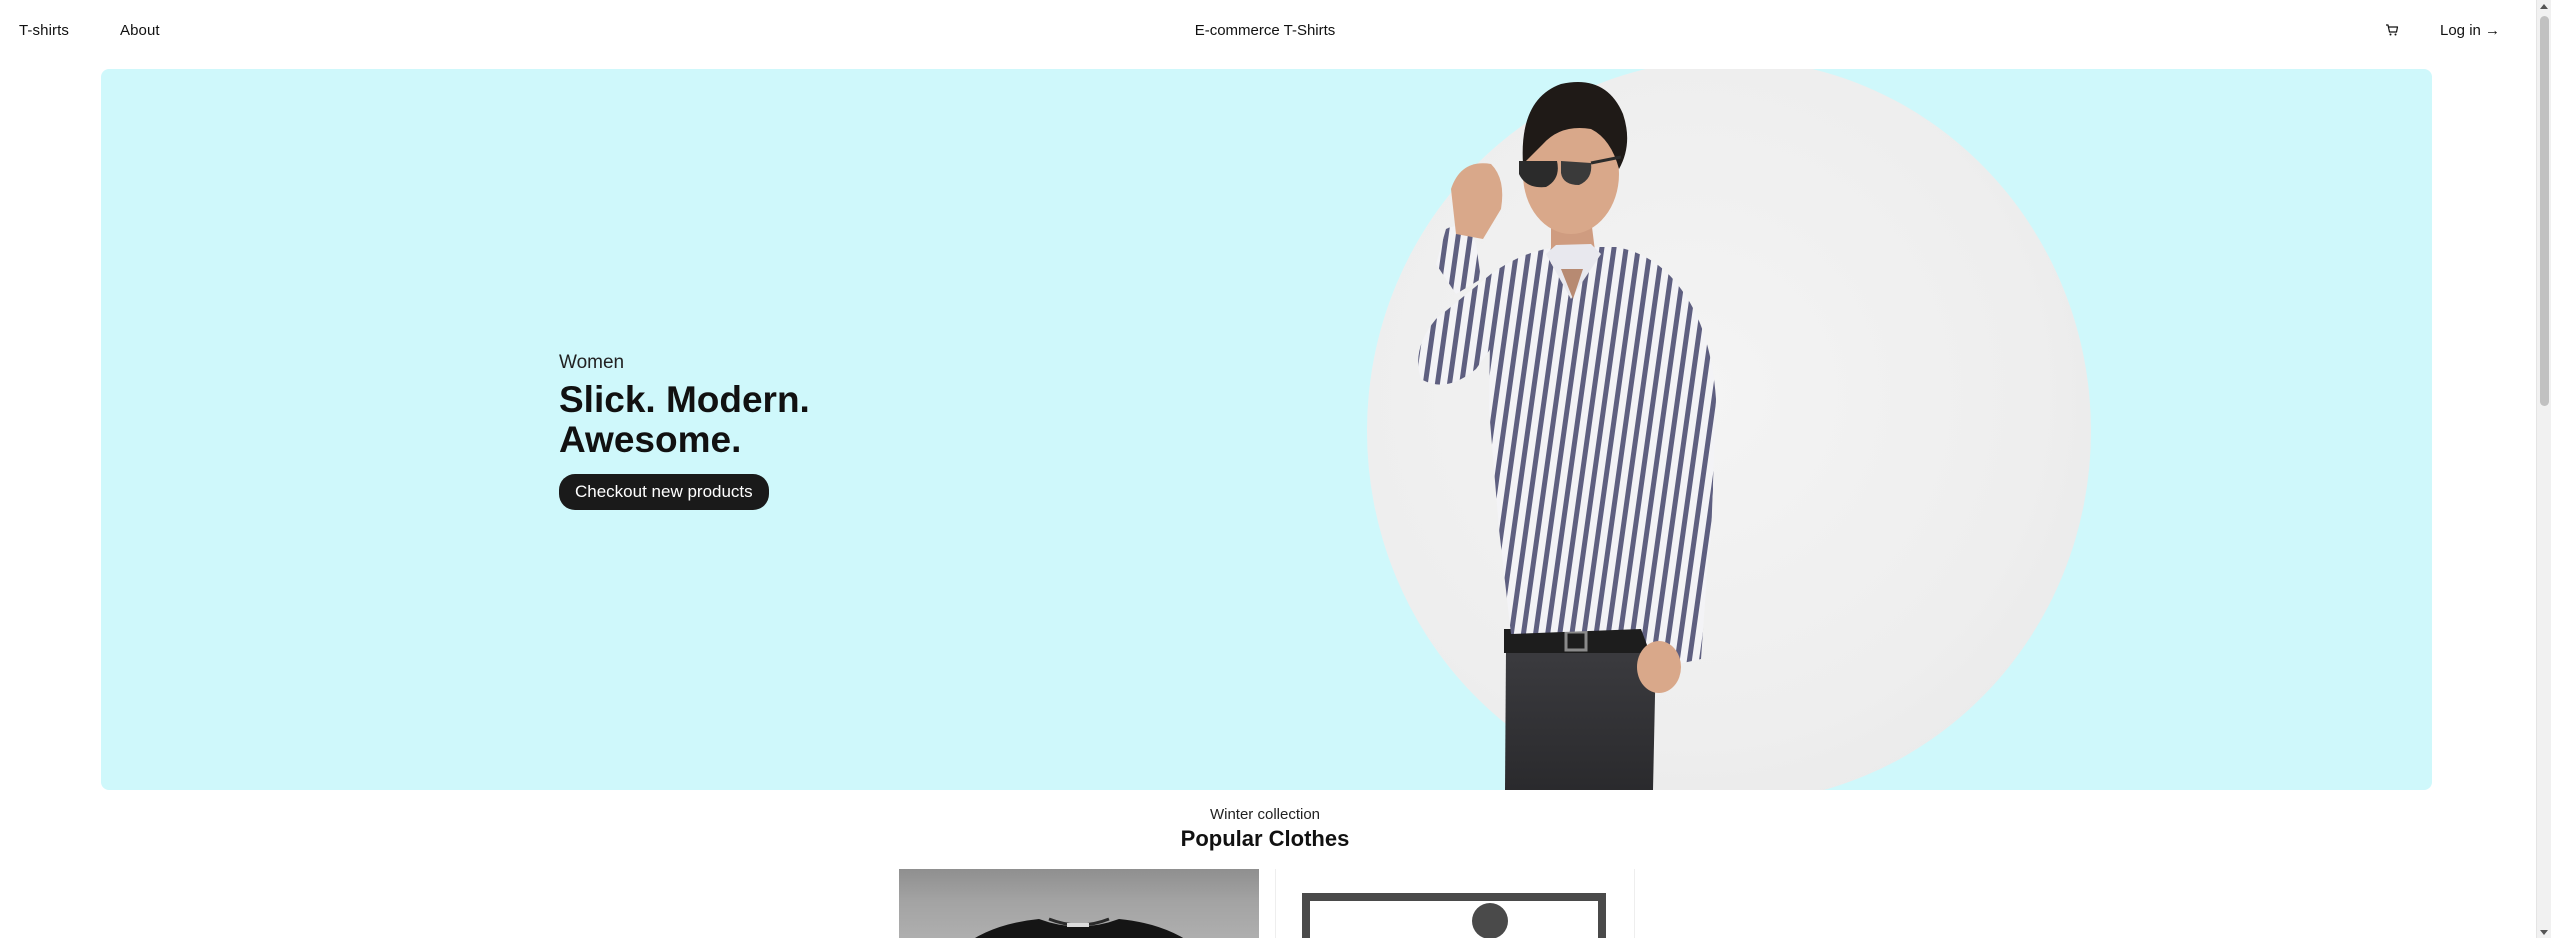  I want to click on checkout-new-products-button: Checkout new products, so click(664, 492).